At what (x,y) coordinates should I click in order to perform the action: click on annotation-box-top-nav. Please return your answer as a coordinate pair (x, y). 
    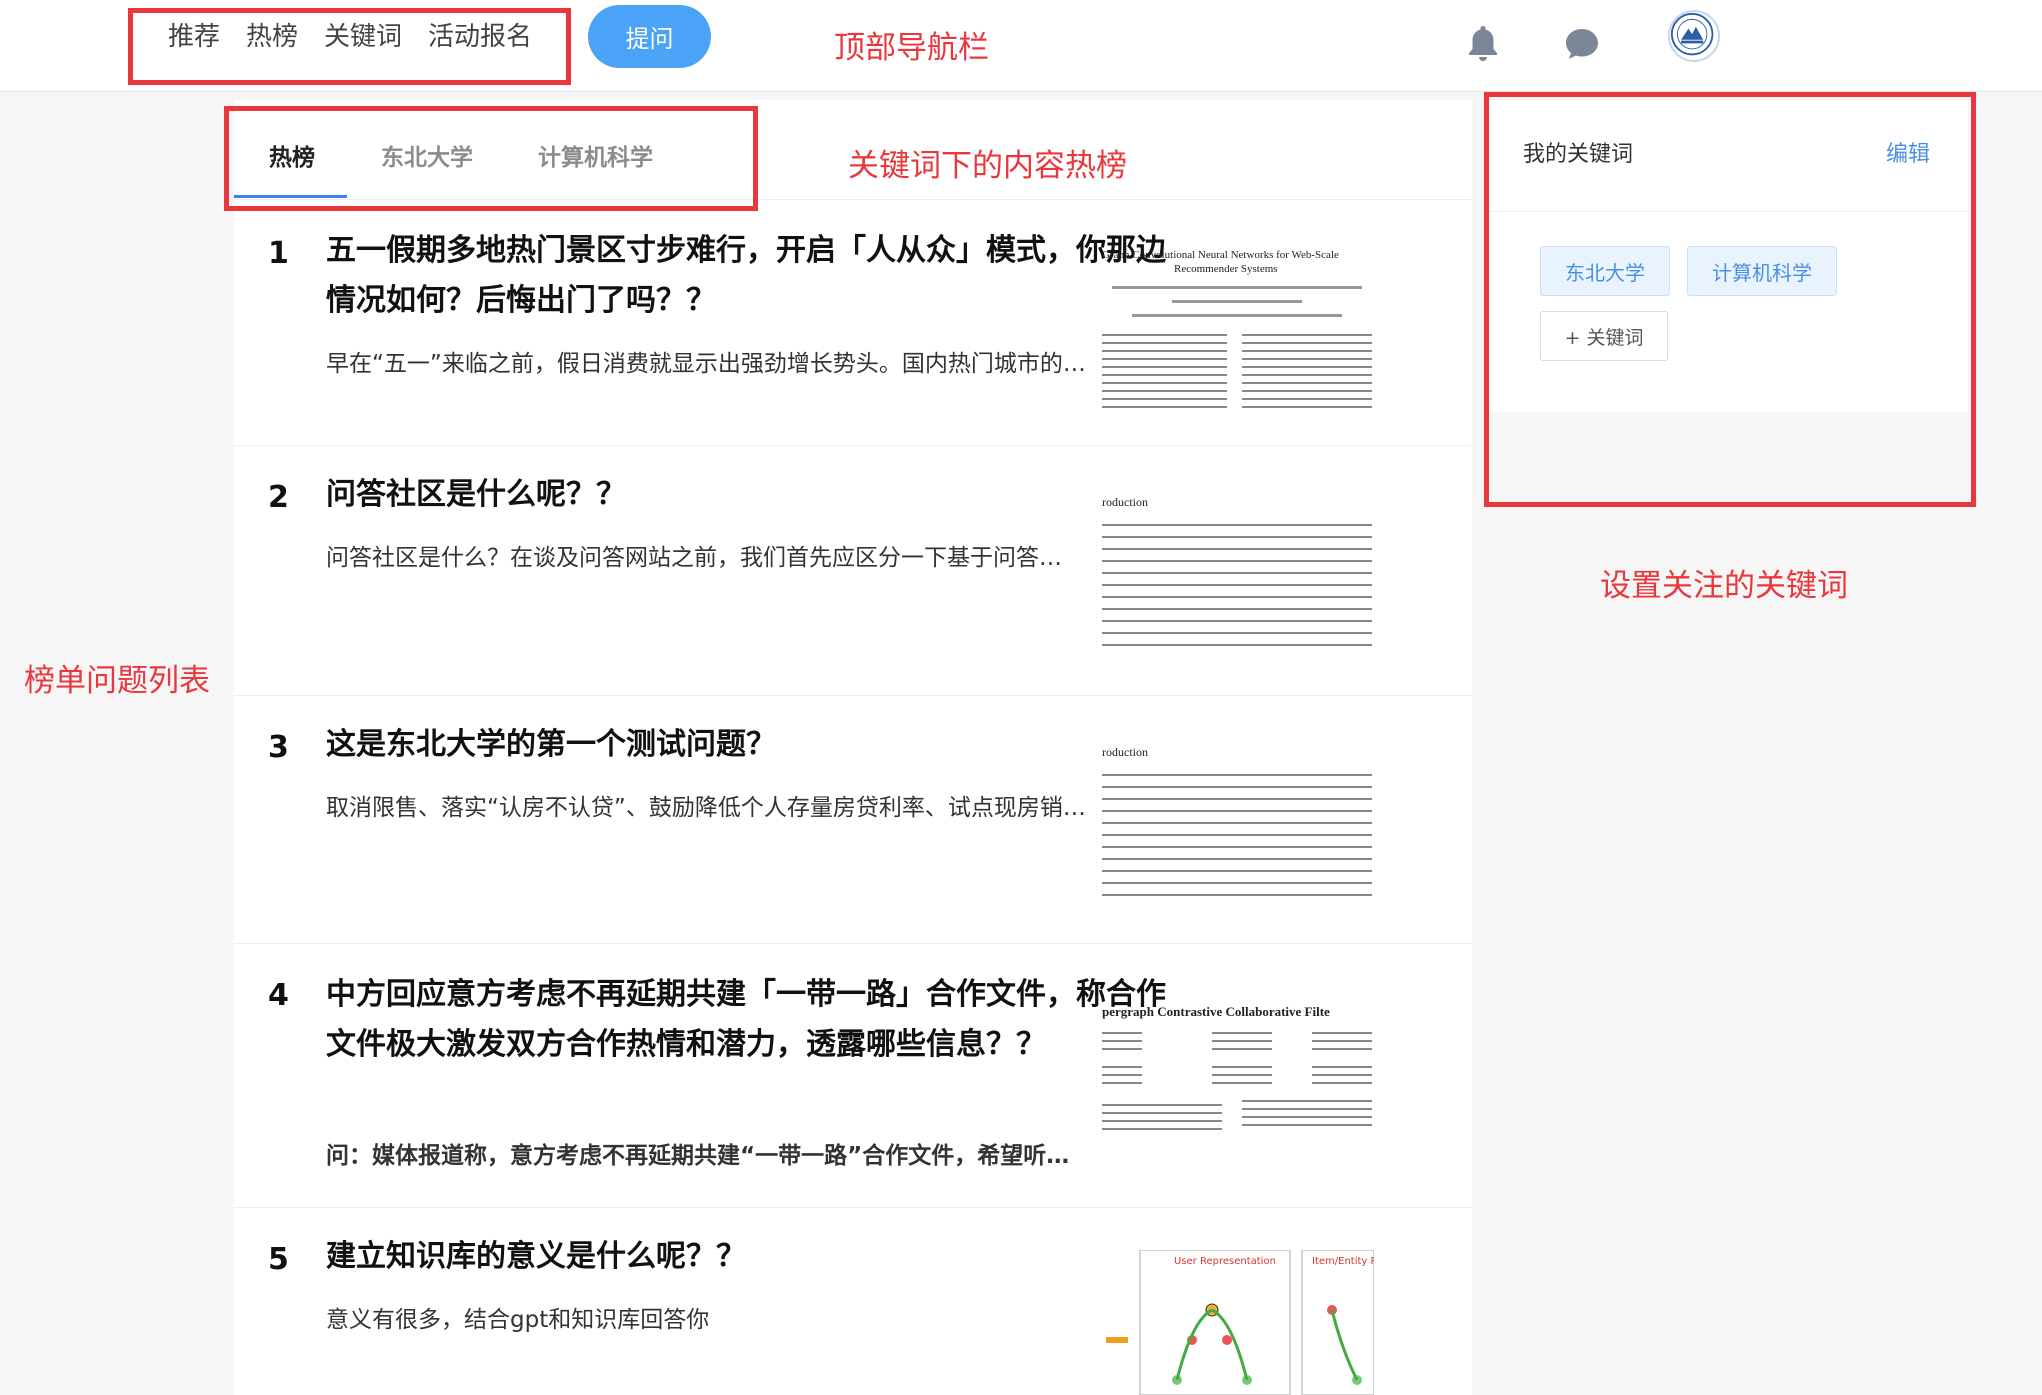
    Looking at the image, I should click on (349, 46).